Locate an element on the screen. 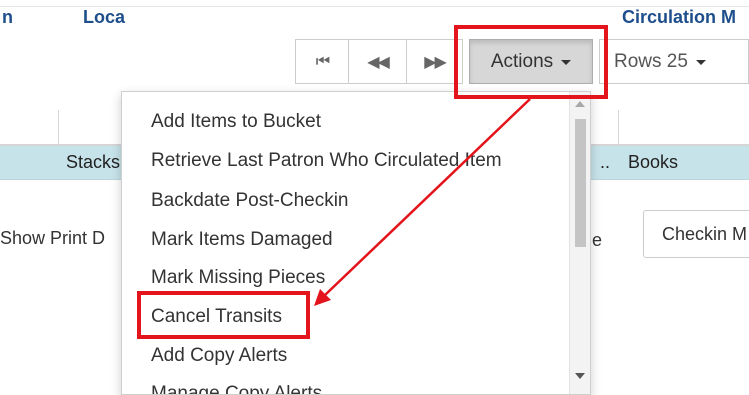 The width and height of the screenshot is (749, 395). menu-item-mark-missing-pieces: Mark Missing Pieces is located at coordinates (238, 278).